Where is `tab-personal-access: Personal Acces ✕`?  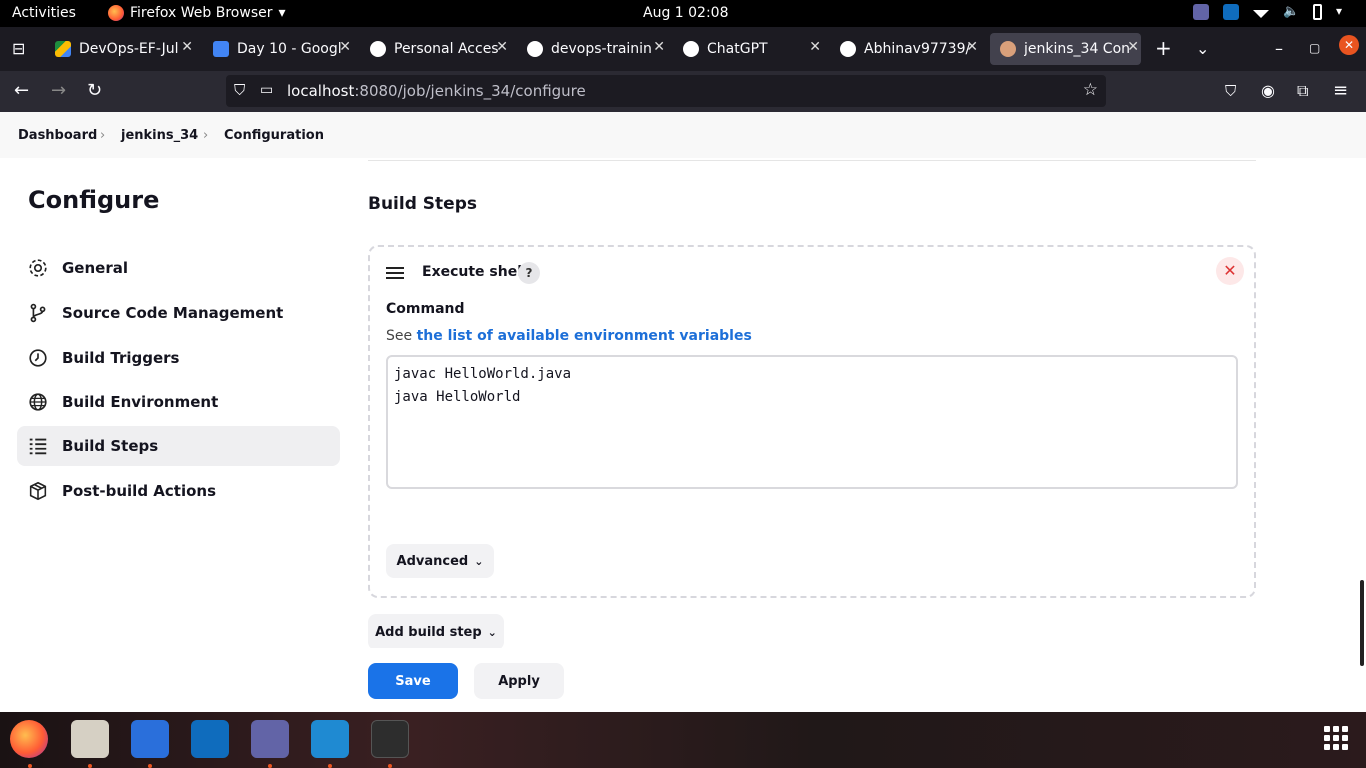
tab-personal-access: Personal Acces ✕ is located at coordinates (435, 49).